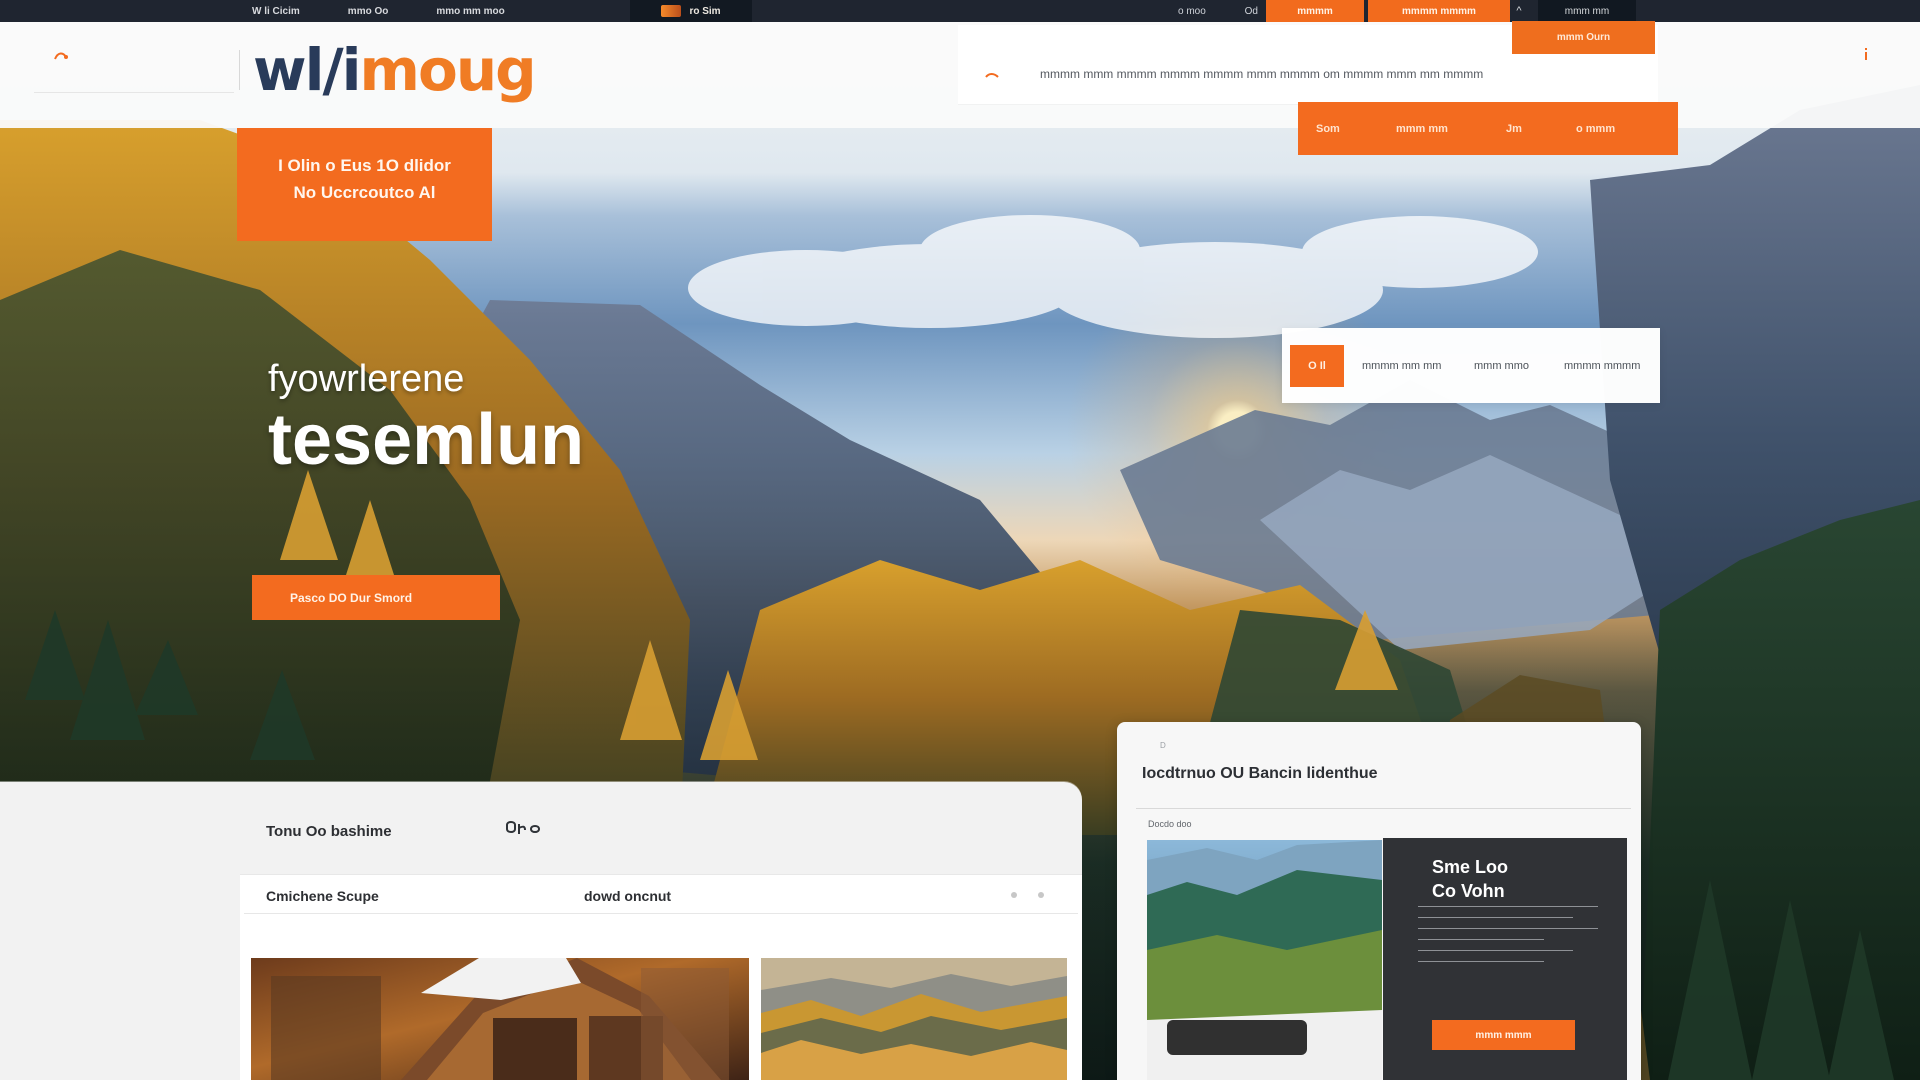 This screenshot has height=1080, width=1920. What do you see at coordinates (1251, 11) in the screenshot?
I see `top-status-suffix: Od` at bounding box center [1251, 11].